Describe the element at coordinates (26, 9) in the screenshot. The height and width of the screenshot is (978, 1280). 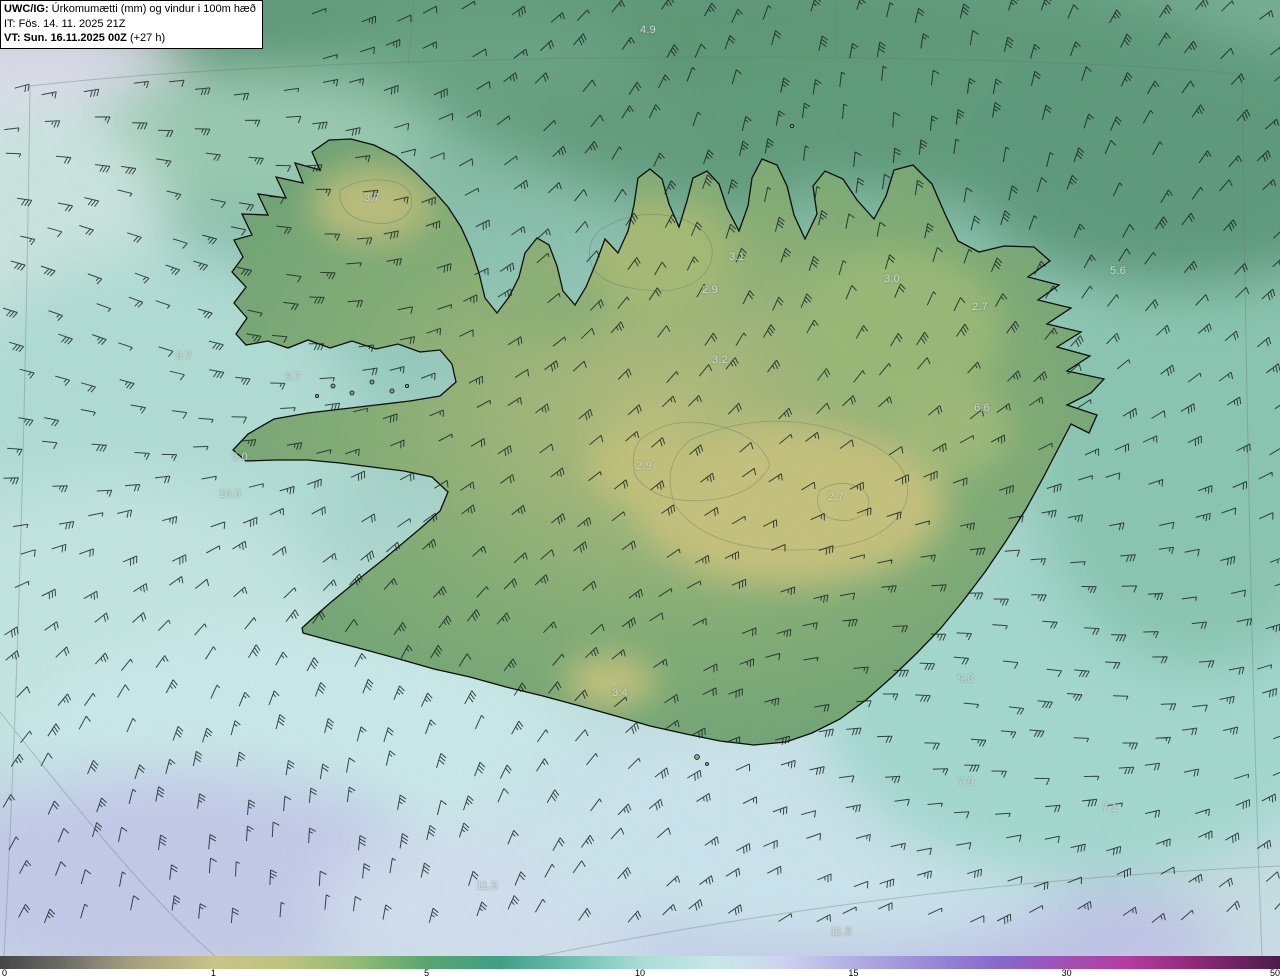
I see `model-id-label: UWC/IG:` at that location.